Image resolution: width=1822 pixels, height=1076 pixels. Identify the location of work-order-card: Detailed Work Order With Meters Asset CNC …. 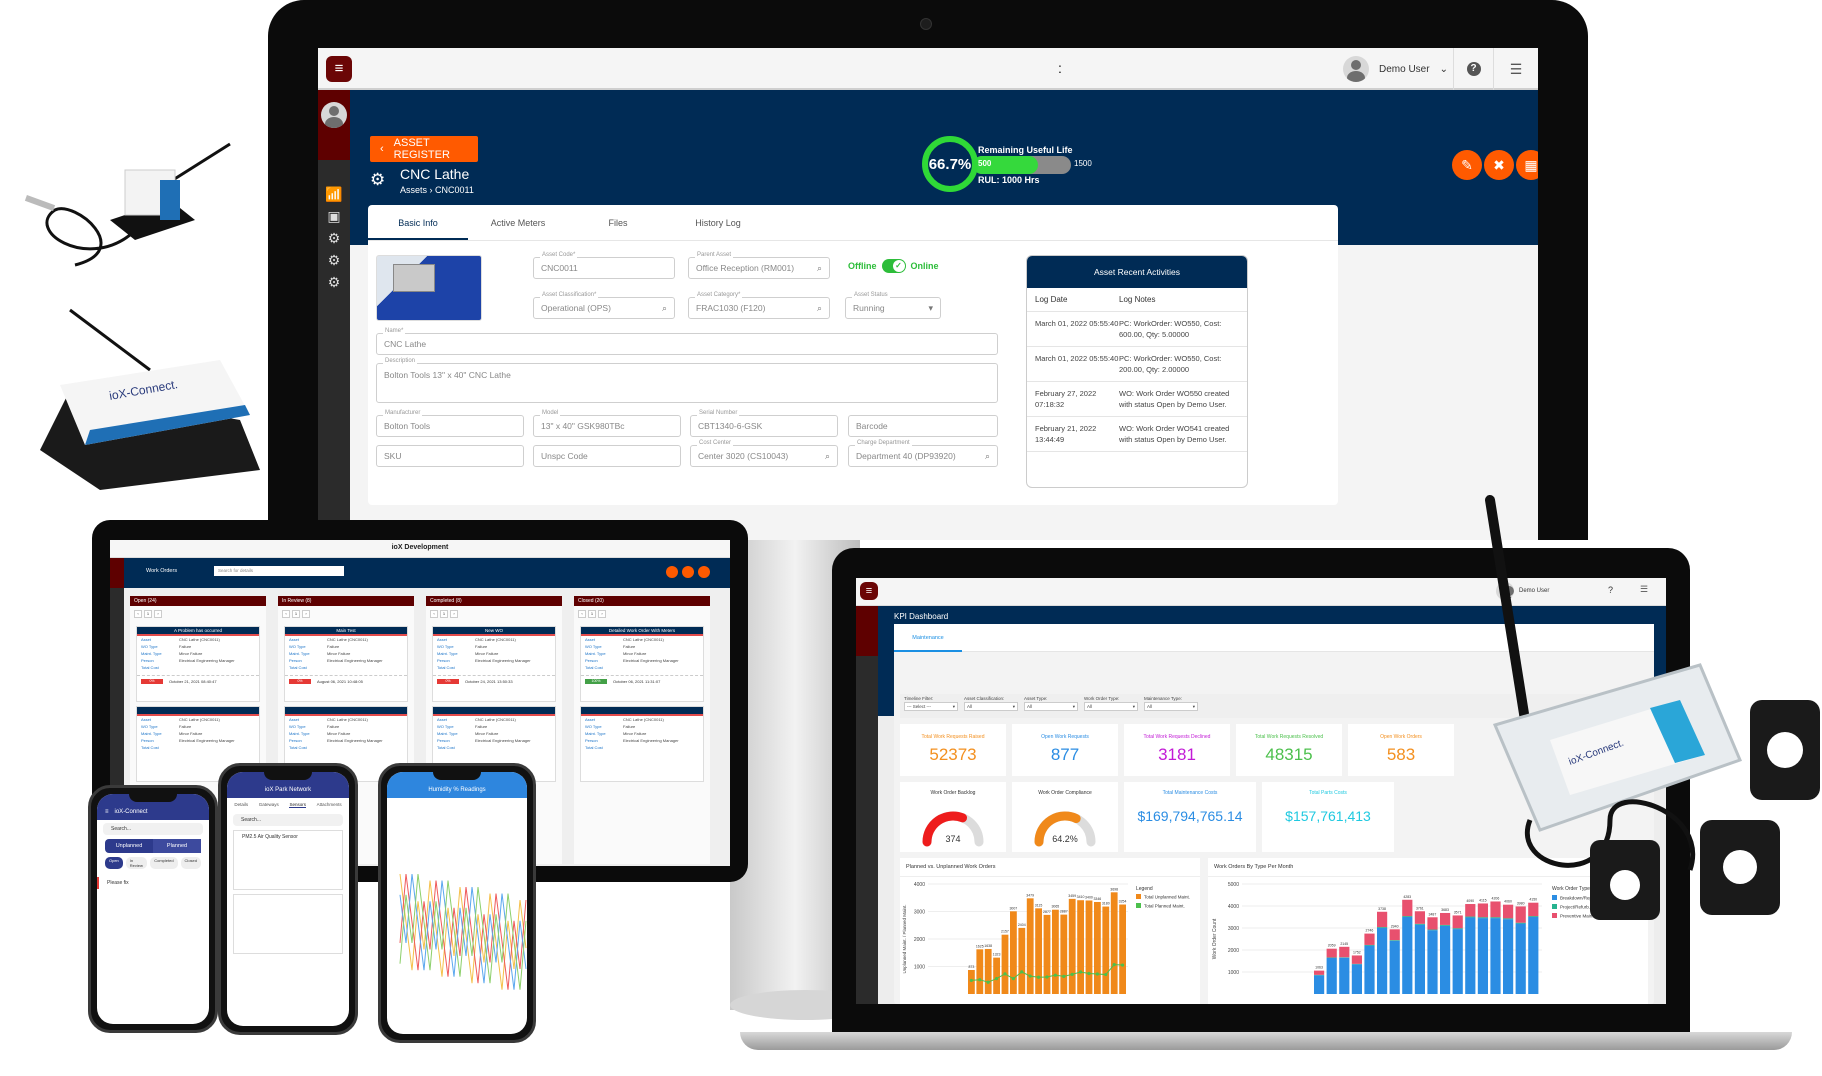
(642, 664).